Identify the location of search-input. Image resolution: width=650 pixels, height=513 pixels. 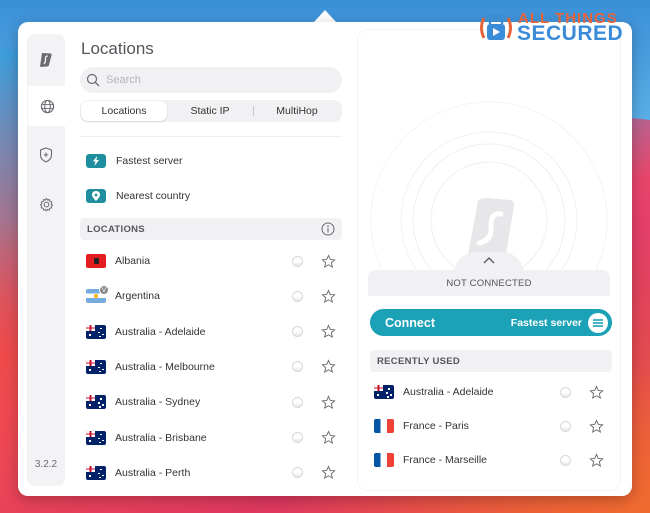
(211, 80).